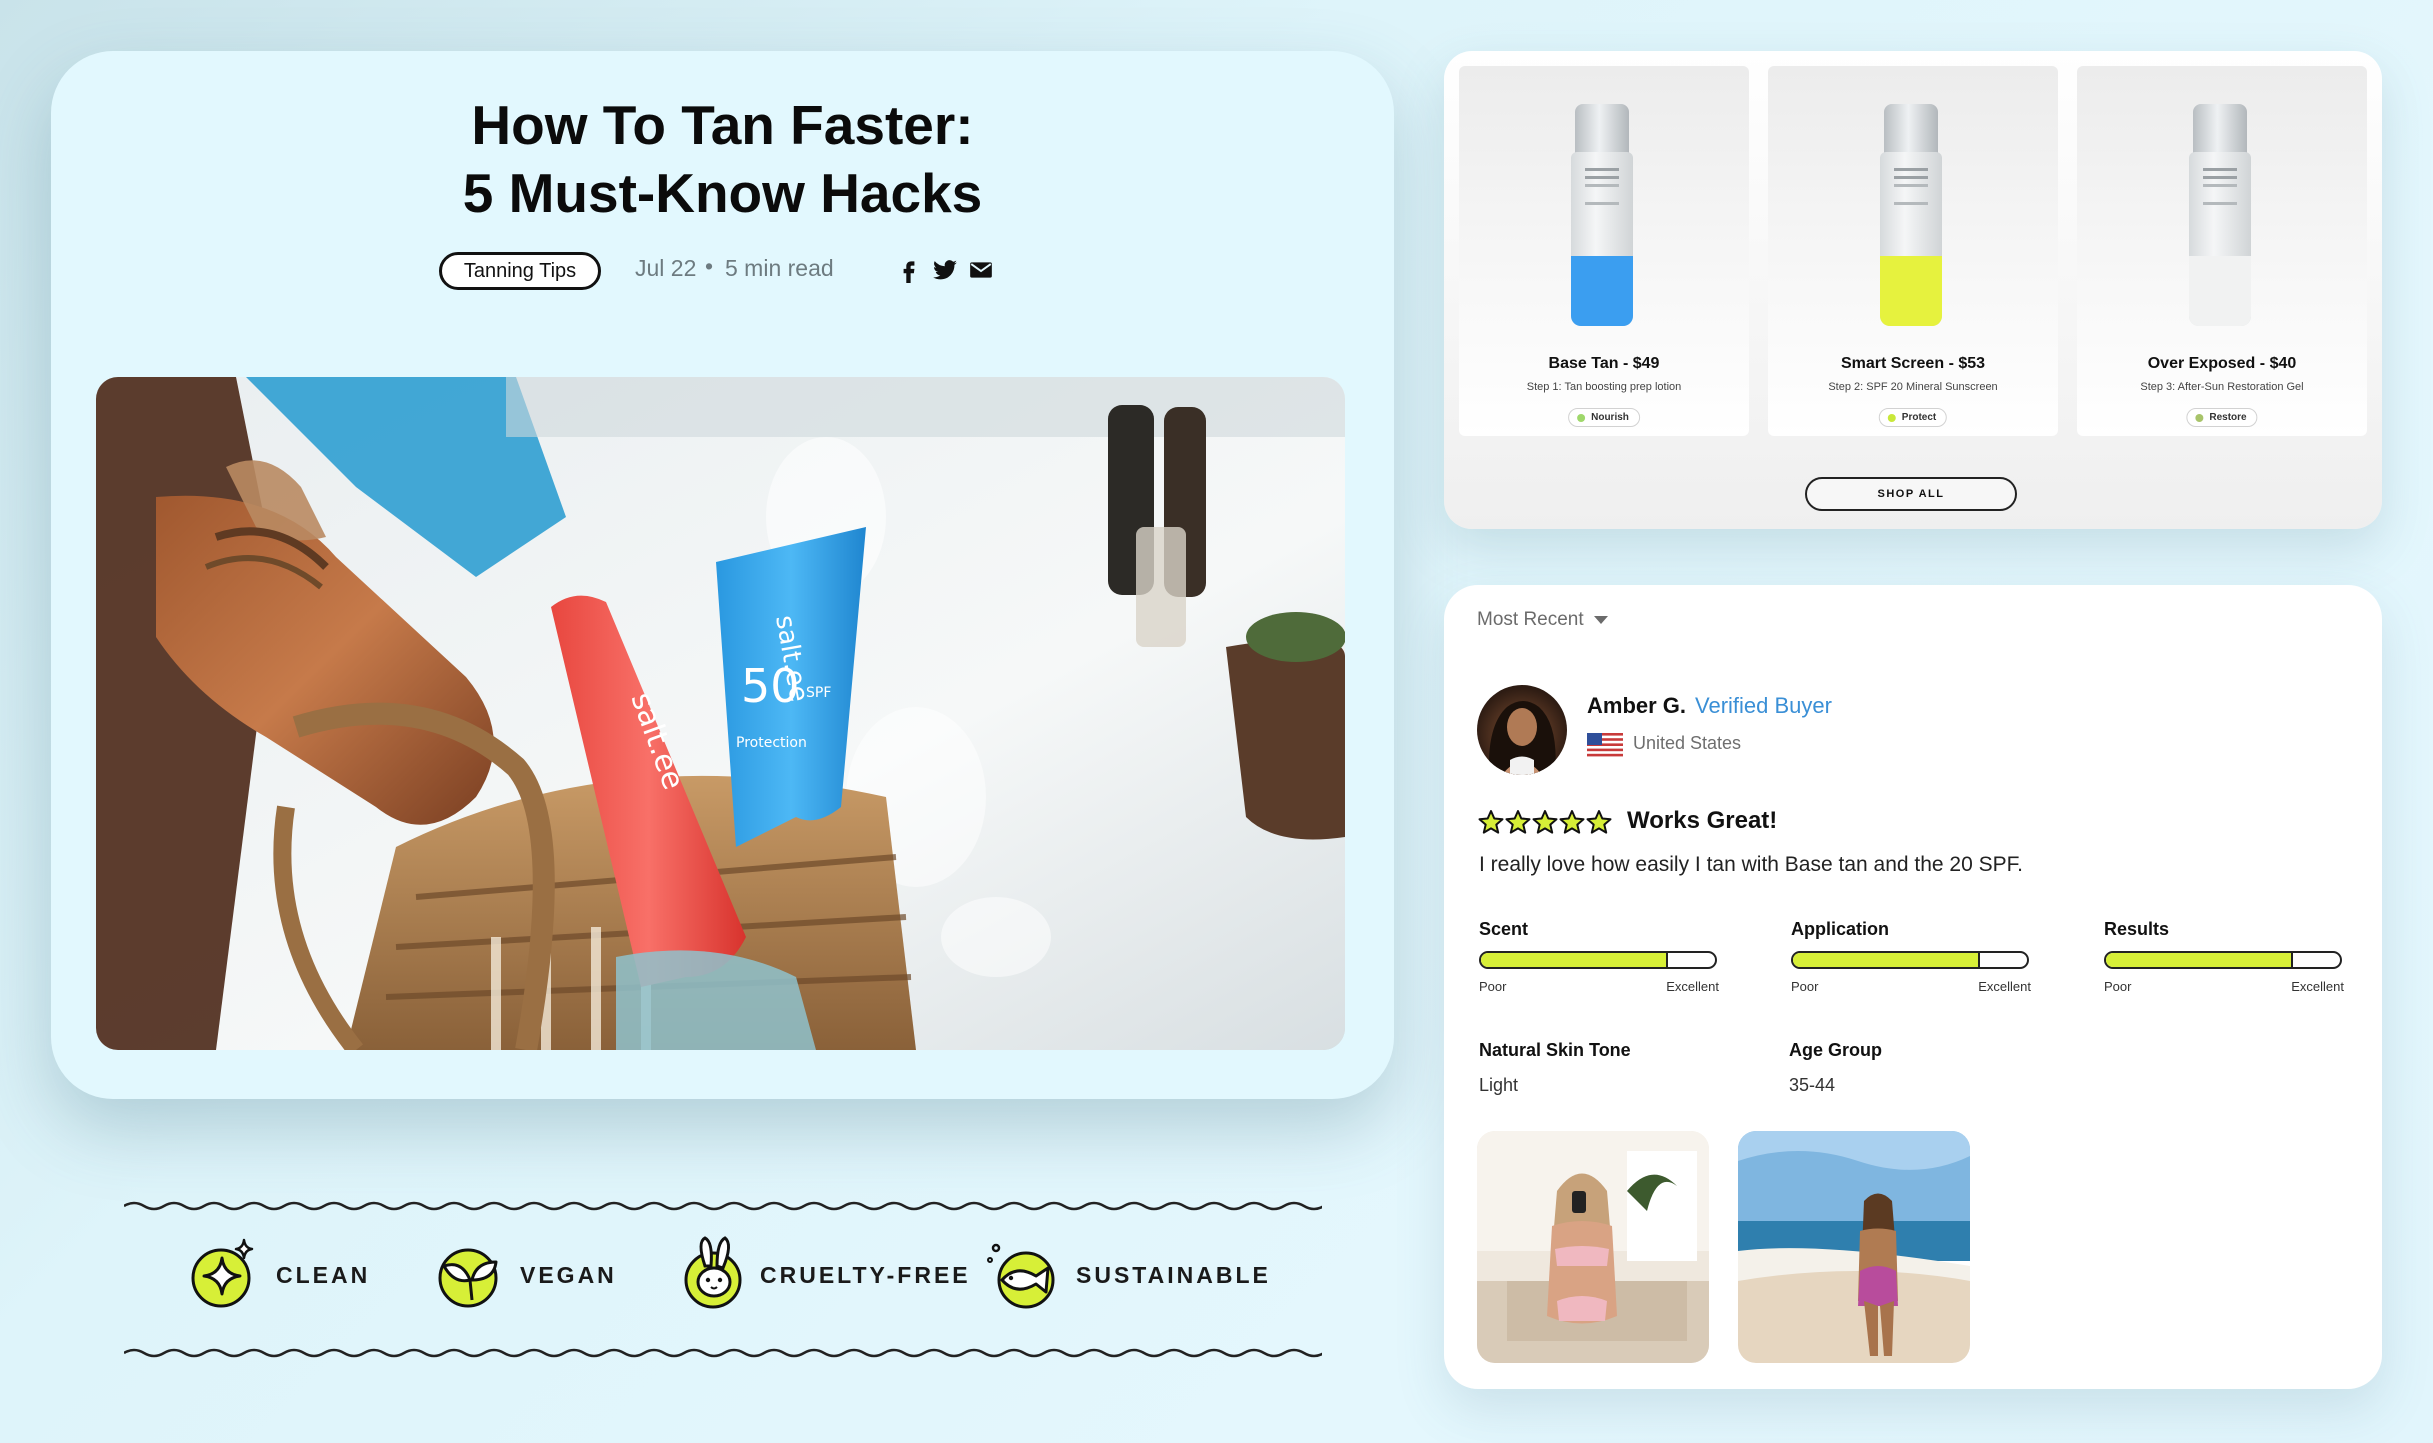 This screenshot has width=2433, height=1443. What do you see at coordinates (1173, 1275) in the screenshot?
I see `feature-label: SUSTAINABLE` at bounding box center [1173, 1275].